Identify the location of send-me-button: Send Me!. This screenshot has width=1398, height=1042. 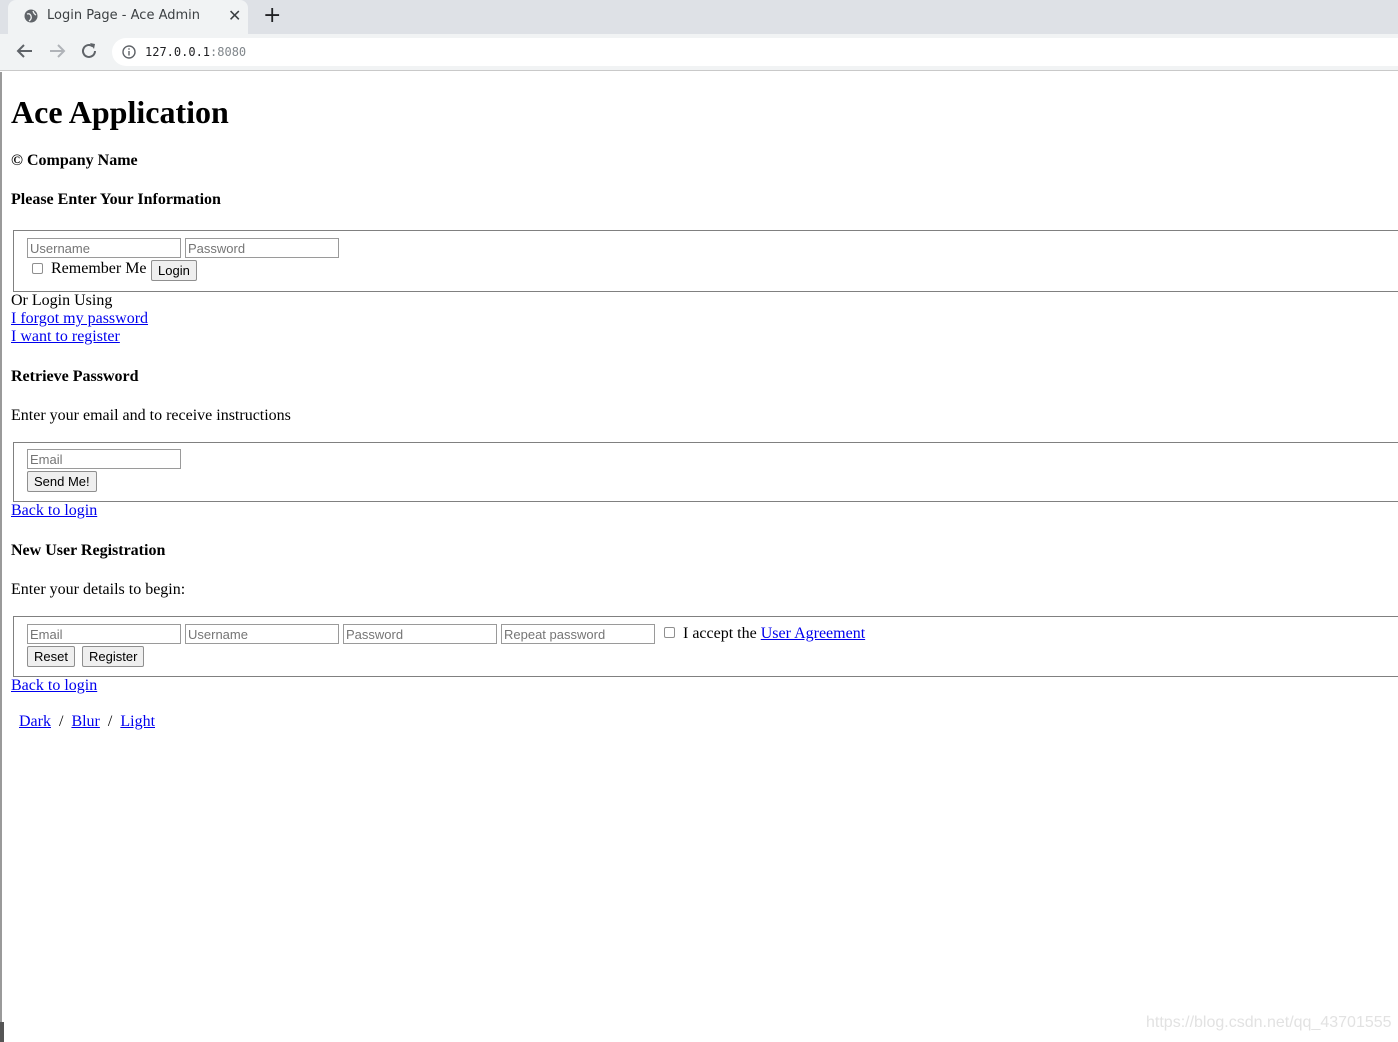
(62, 481).